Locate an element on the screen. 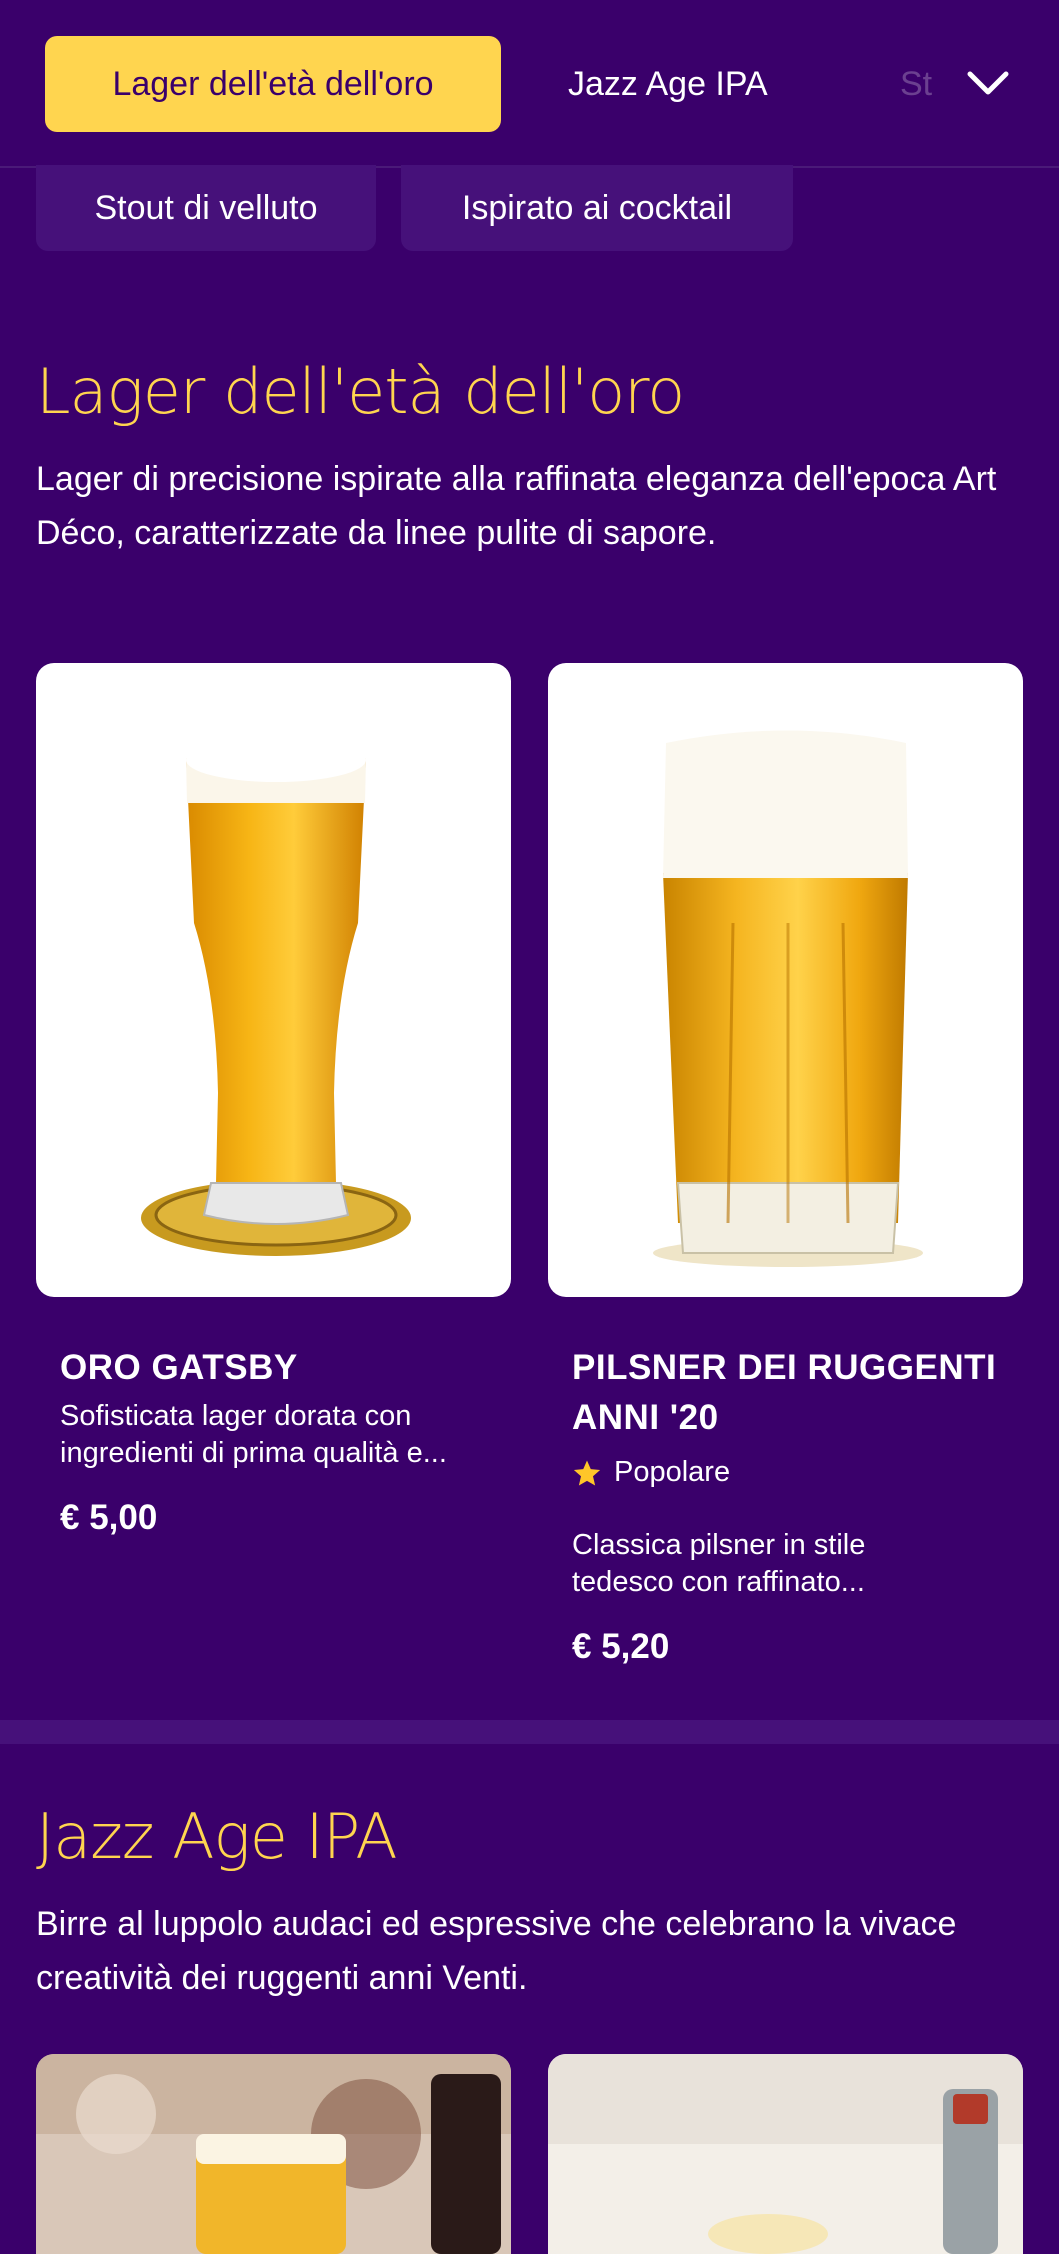 The width and height of the screenshot is (1059, 2254). section-title-lager: Lager dell'età dell'oro is located at coordinates (360, 391).